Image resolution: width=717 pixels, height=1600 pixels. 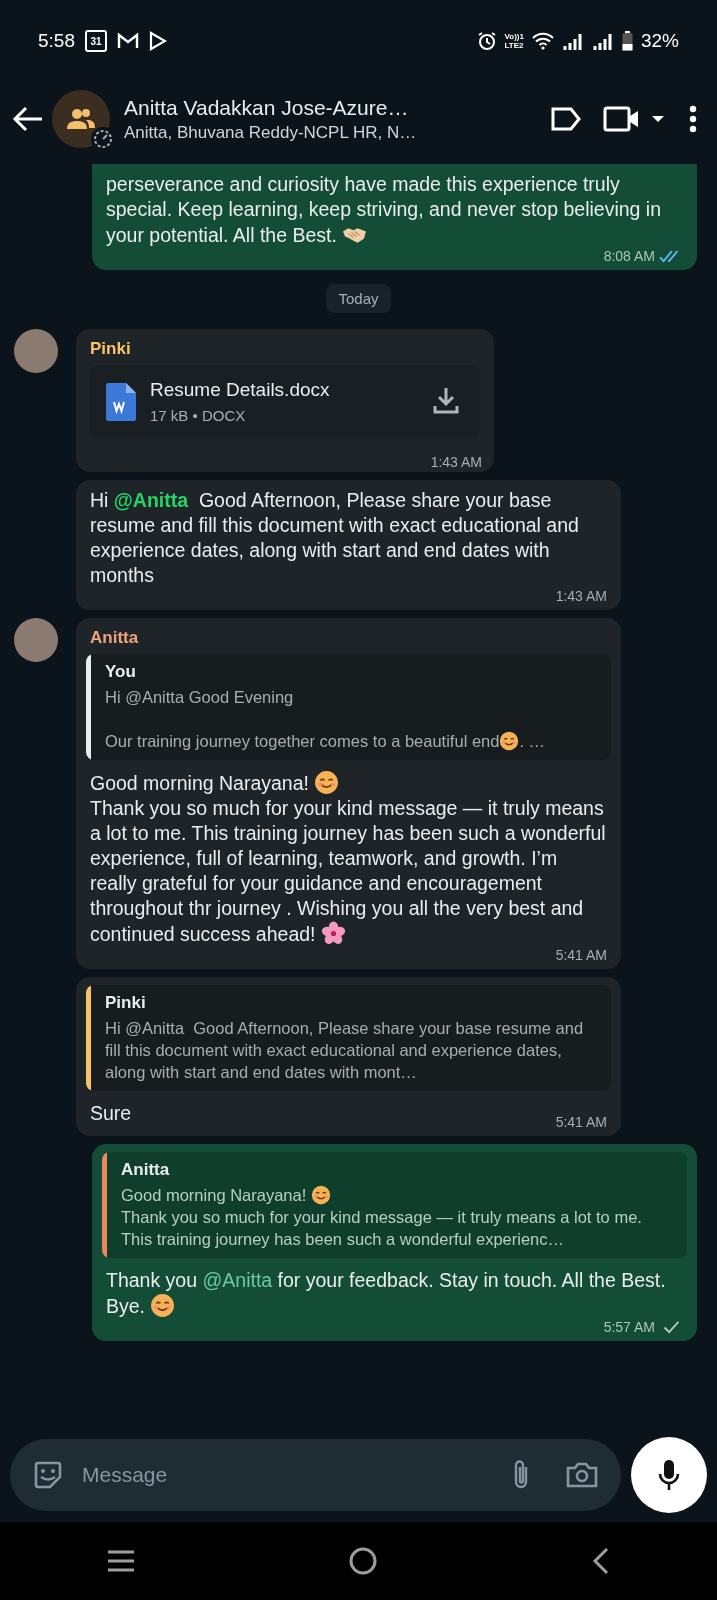 I want to click on quoted-author: Pinki, so click(x=126, y=1003).